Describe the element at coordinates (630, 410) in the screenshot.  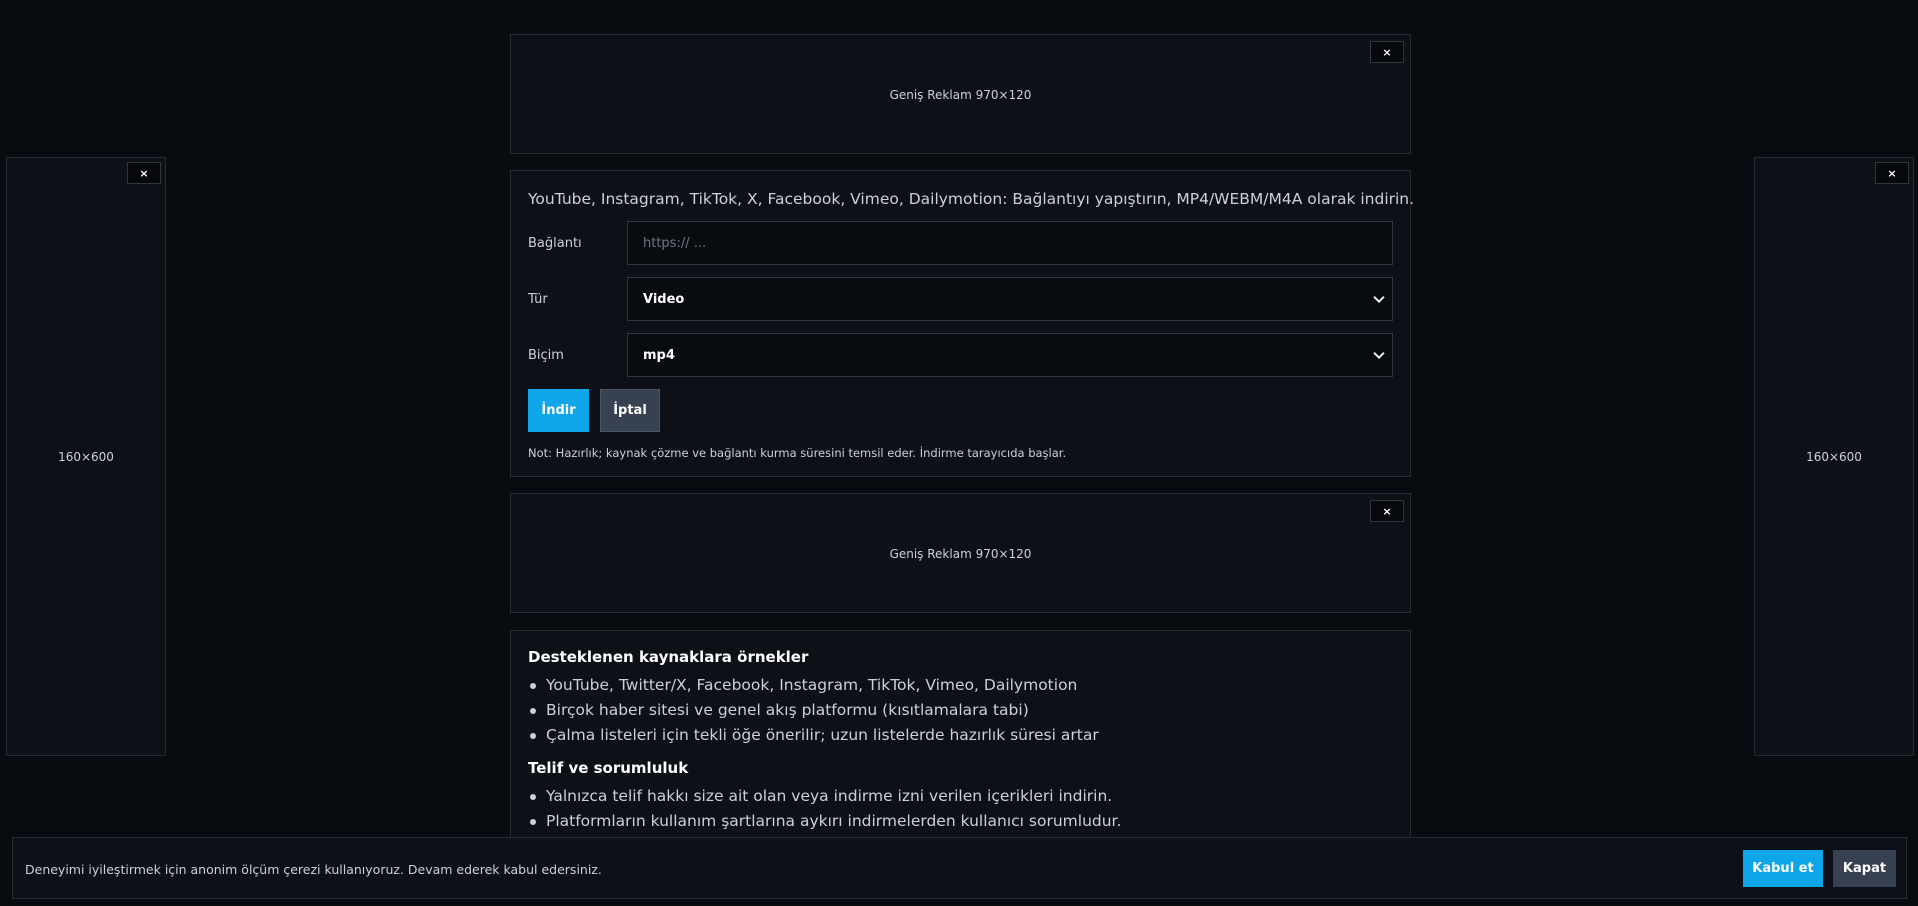
I see `cancel-button: İptal` at that location.